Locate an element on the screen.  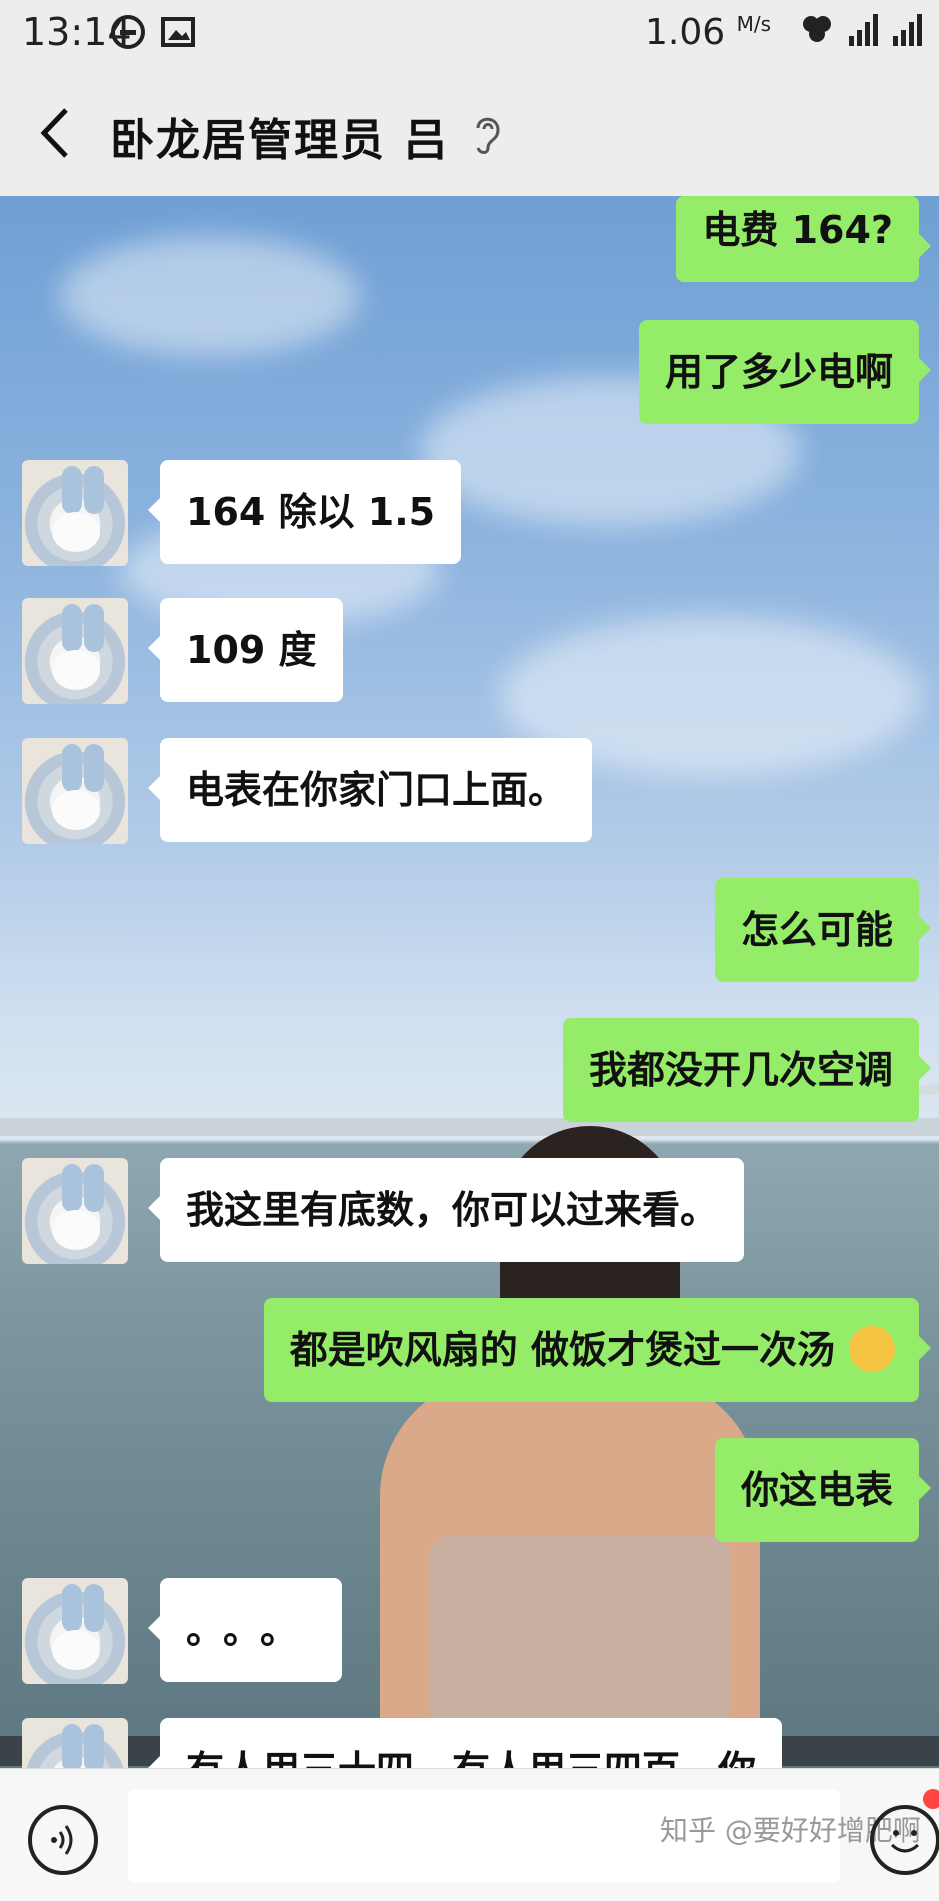
smiley-icon is located at coordinates (905, 1841).